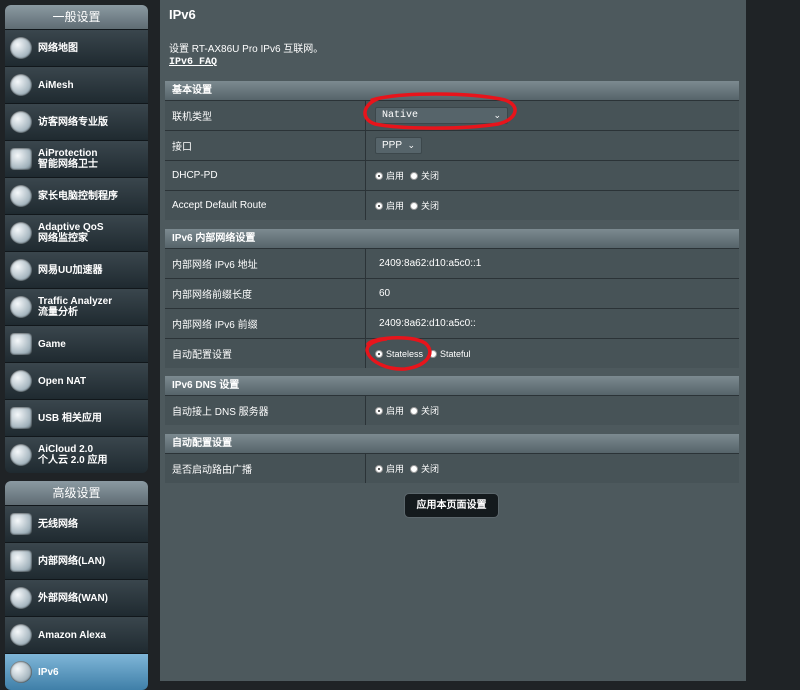  What do you see at coordinates (389, 205) in the screenshot?
I see `accept-route-enable-radio: 启用` at bounding box center [389, 205].